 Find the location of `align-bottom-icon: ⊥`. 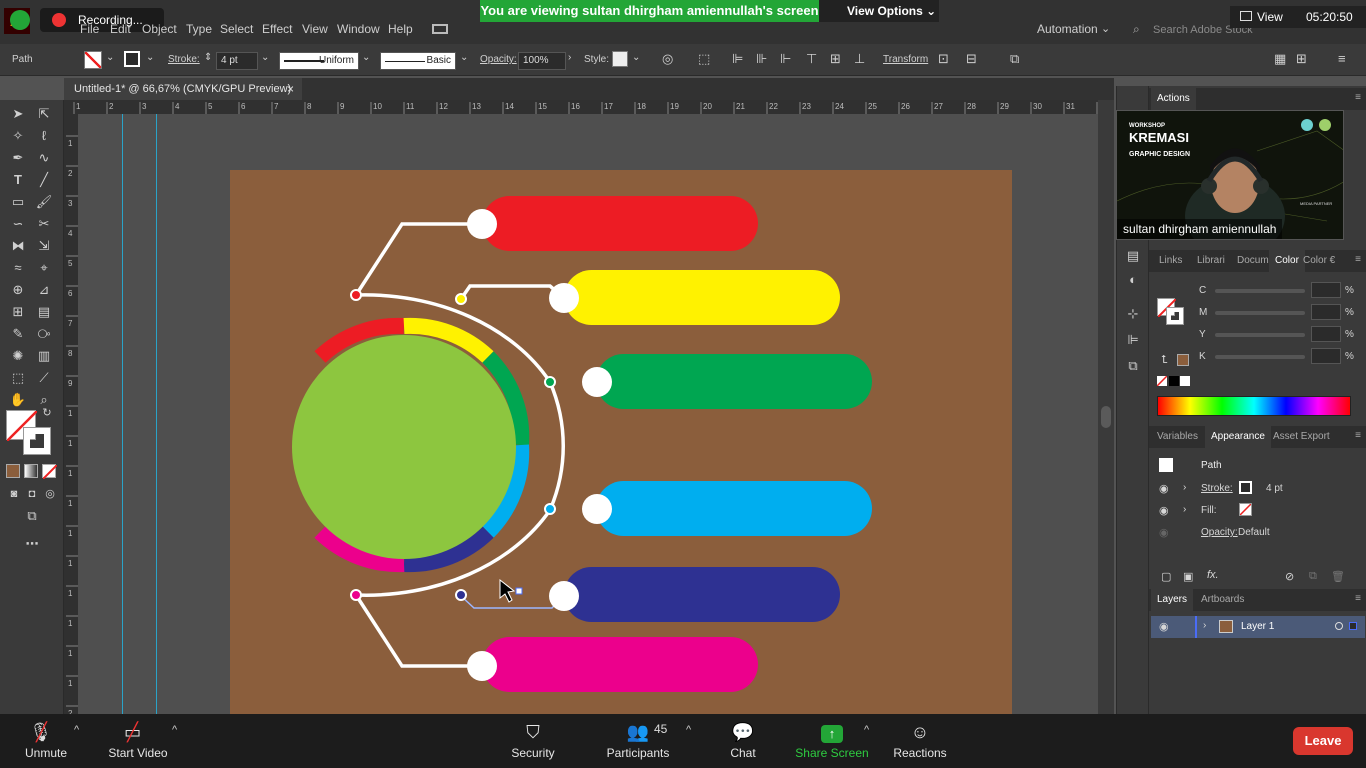

align-bottom-icon: ⊥ is located at coordinates (859, 59).